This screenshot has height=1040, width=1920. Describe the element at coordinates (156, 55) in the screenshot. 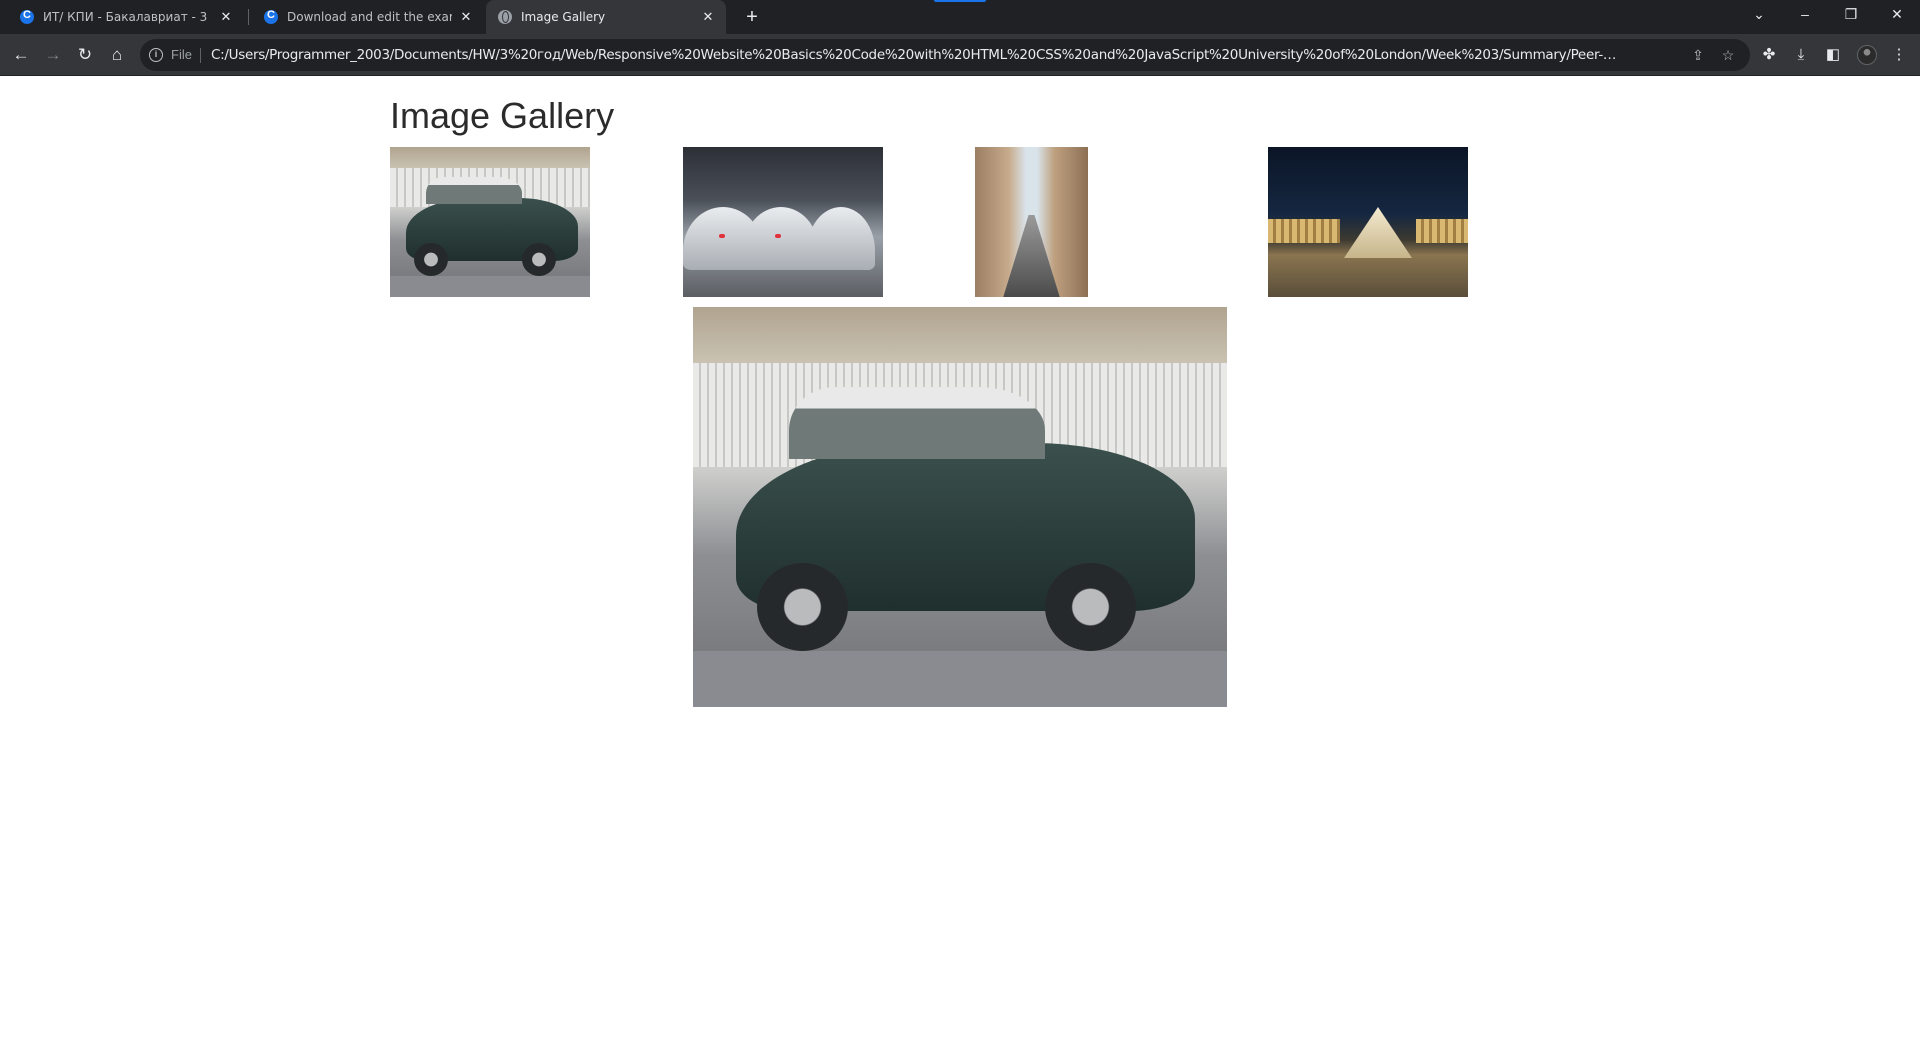

I see `info-icon: i` at that location.